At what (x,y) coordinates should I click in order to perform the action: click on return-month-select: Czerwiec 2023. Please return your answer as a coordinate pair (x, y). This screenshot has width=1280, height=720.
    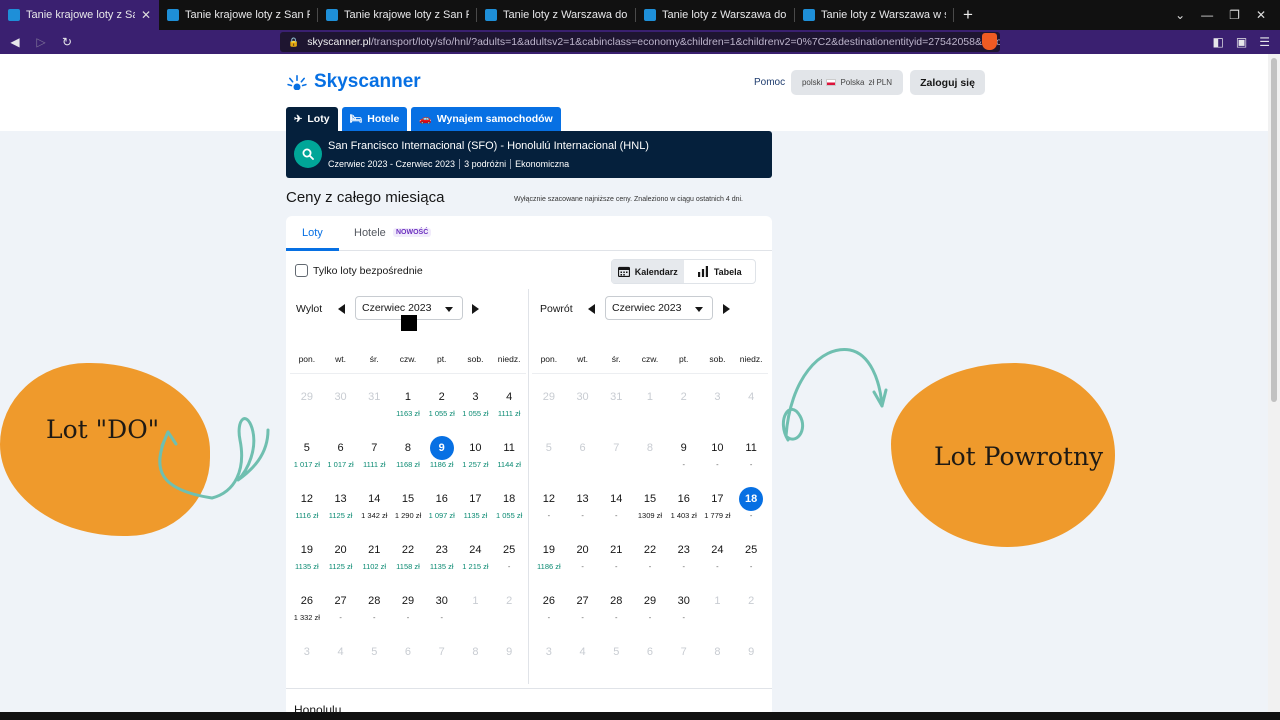
    Looking at the image, I should click on (659, 308).